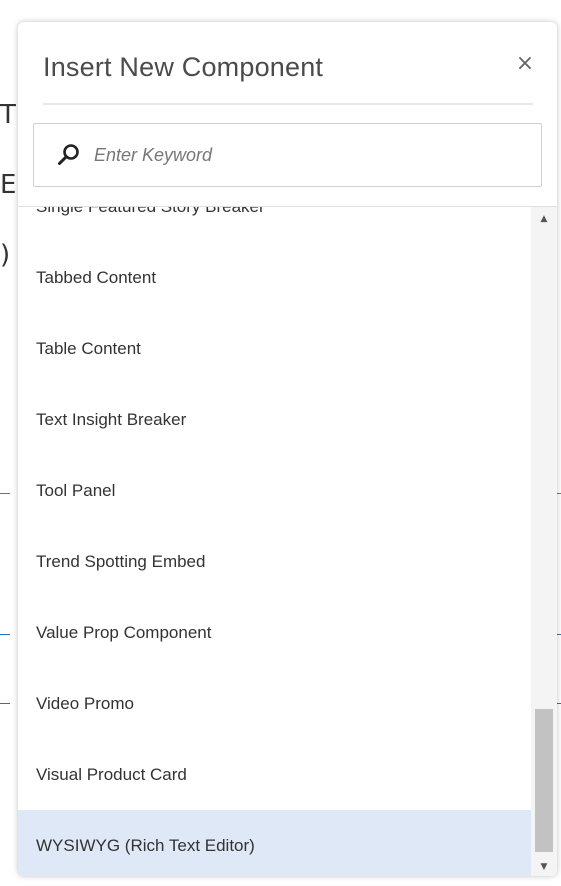 The height and width of the screenshot is (886, 561). Describe the element at coordinates (68, 154) in the screenshot. I see `search-icon` at that location.